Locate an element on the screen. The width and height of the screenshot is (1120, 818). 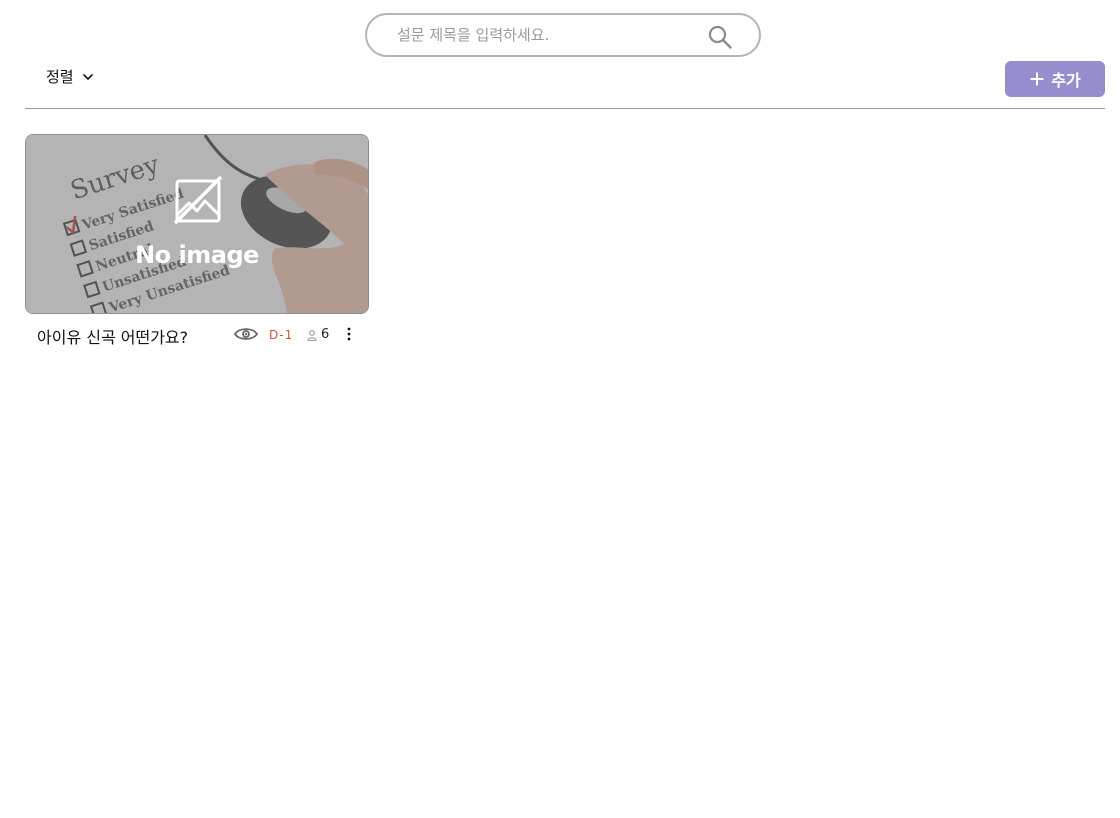
participant-count: 6 is located at coordinates (325, 334).